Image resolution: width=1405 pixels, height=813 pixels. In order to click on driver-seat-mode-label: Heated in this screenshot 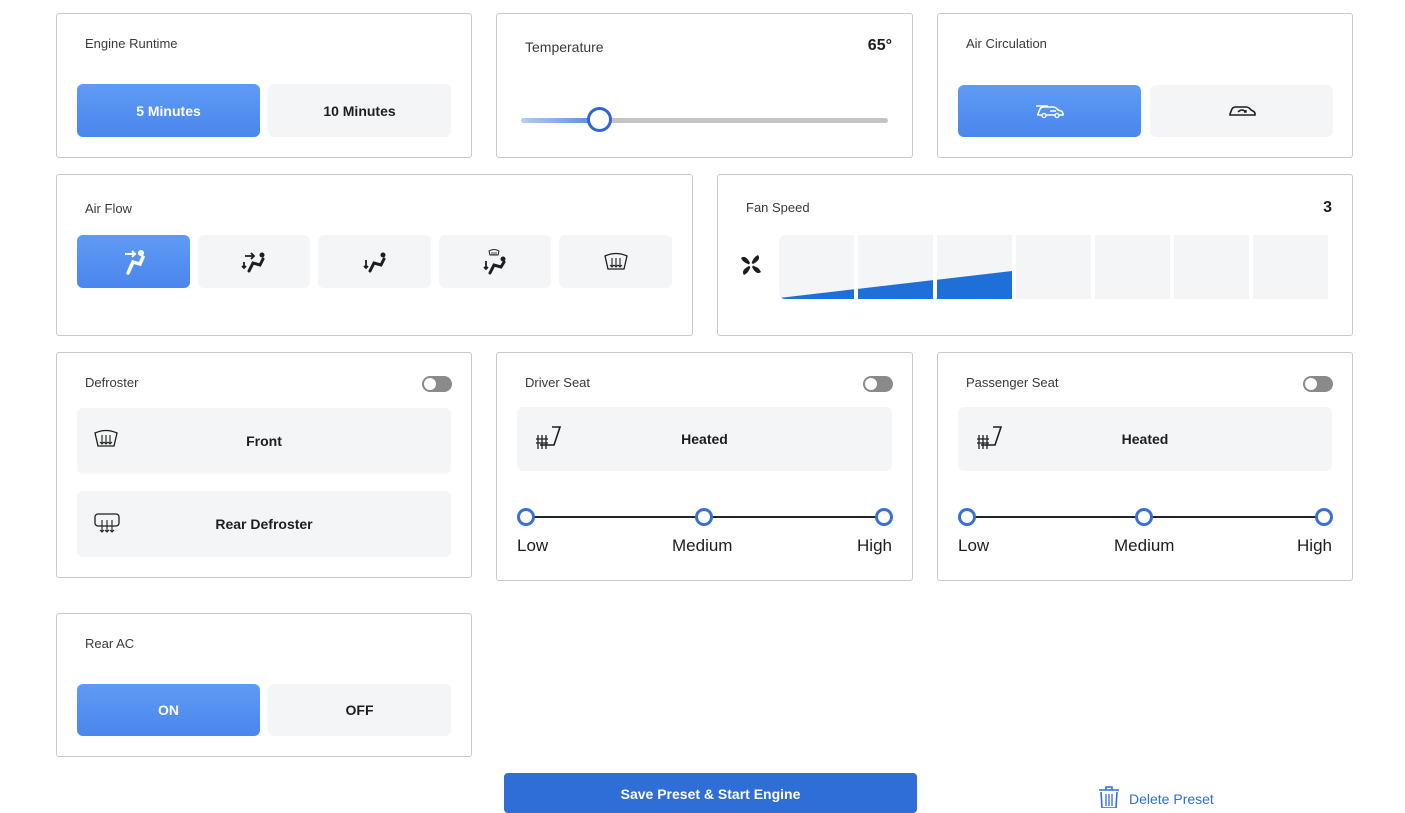, I will do `click(704, 439)`.